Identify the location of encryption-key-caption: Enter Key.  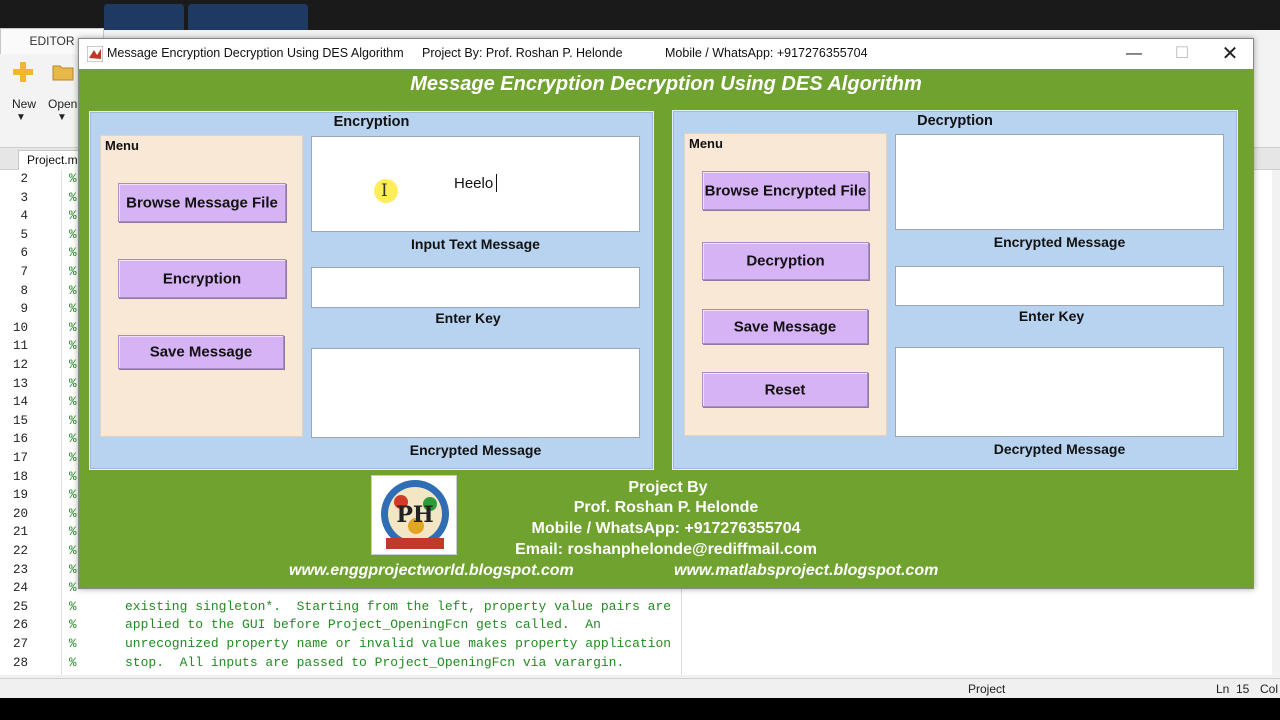
(468, 318).